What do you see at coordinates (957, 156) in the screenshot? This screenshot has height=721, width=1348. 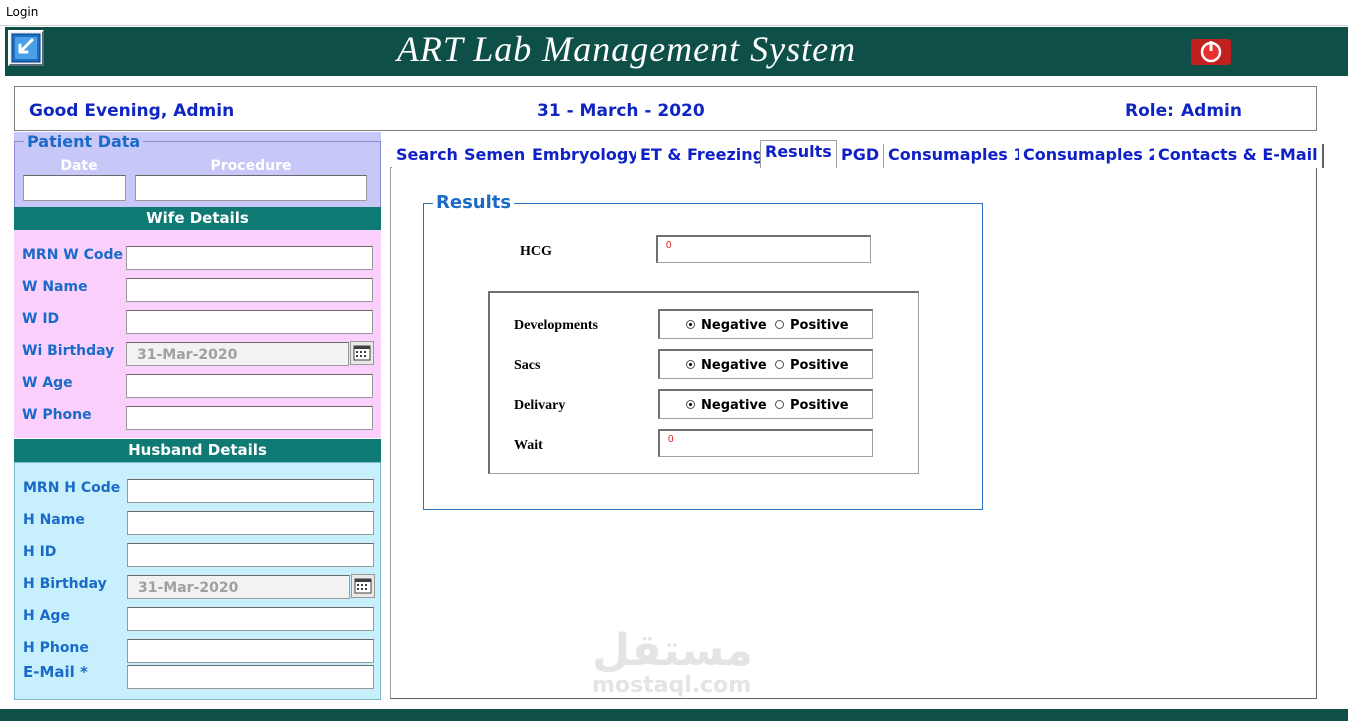 I see `tab-consumaples-1: Consumaples 1` at bounding box center [957, 156].